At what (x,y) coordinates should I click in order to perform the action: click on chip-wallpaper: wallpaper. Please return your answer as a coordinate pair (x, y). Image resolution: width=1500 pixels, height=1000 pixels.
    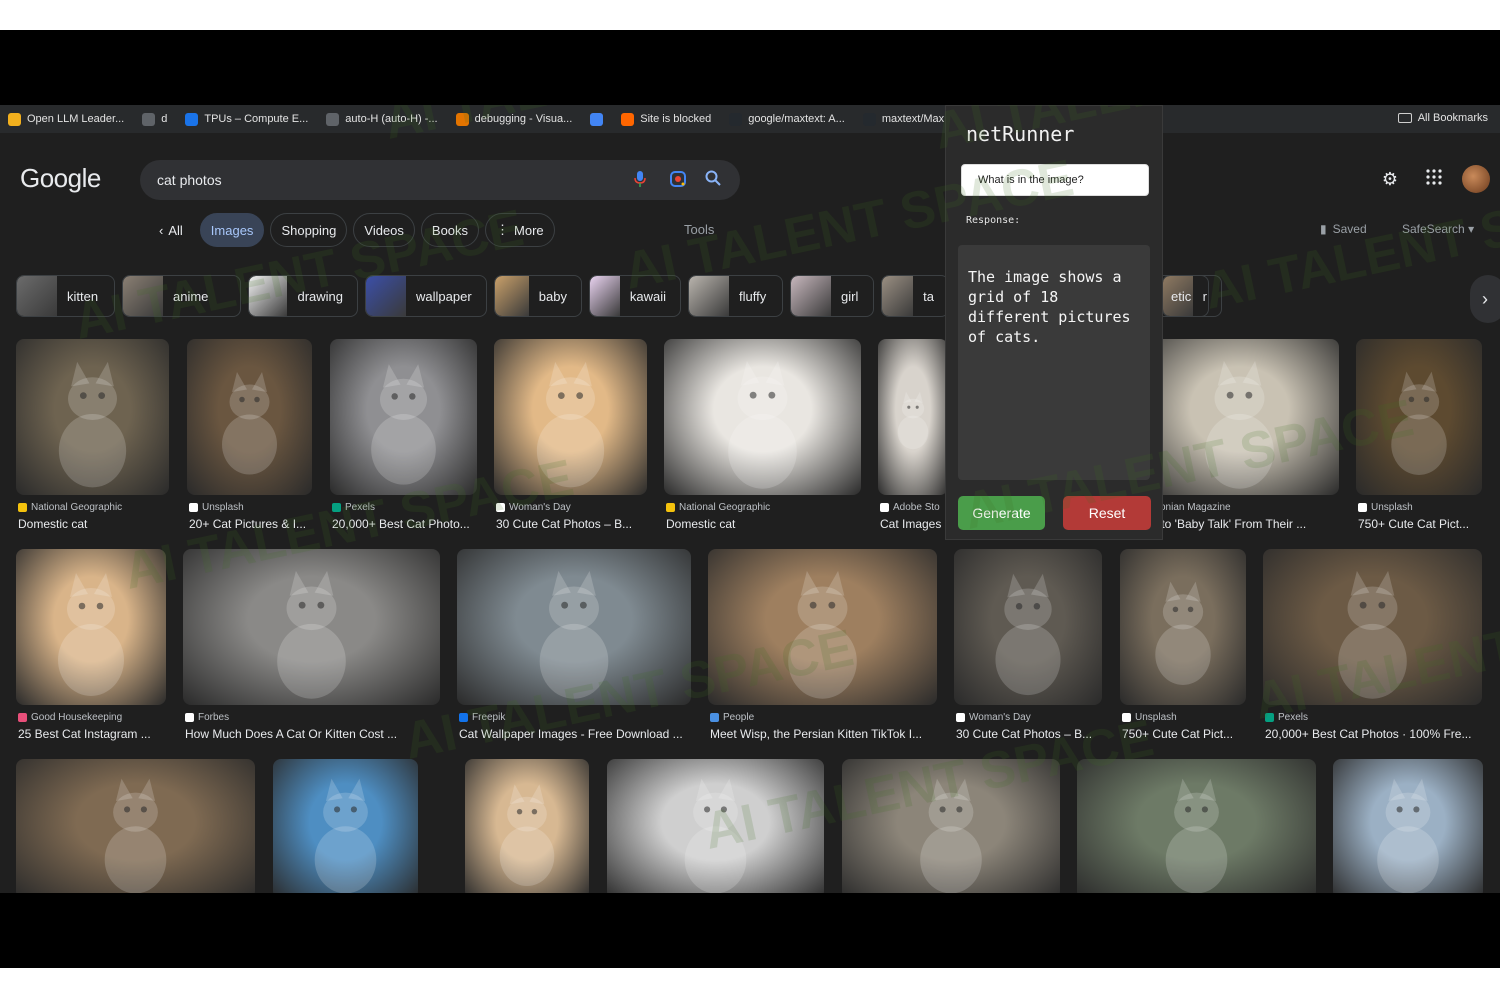
    Looking at the image, I should click on (426, 296).